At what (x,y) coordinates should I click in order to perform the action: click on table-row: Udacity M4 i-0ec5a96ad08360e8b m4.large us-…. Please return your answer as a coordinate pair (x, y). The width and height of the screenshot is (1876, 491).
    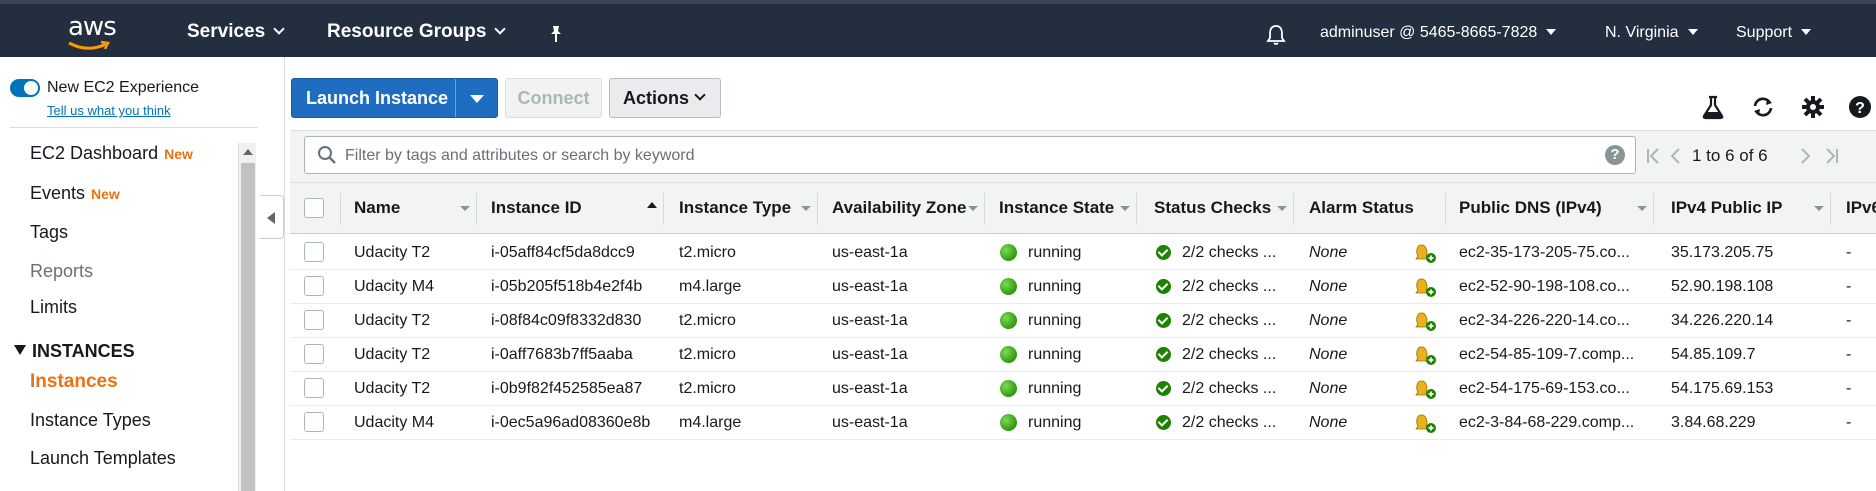
    Looking at the image, I should click on (1083, 423).